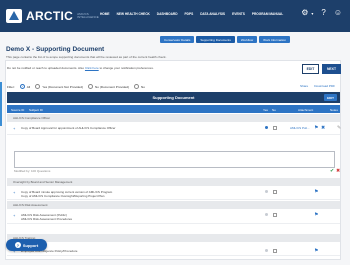  I want to click on table-group: Oversight by Board and Senior Management, so click(173, 182).